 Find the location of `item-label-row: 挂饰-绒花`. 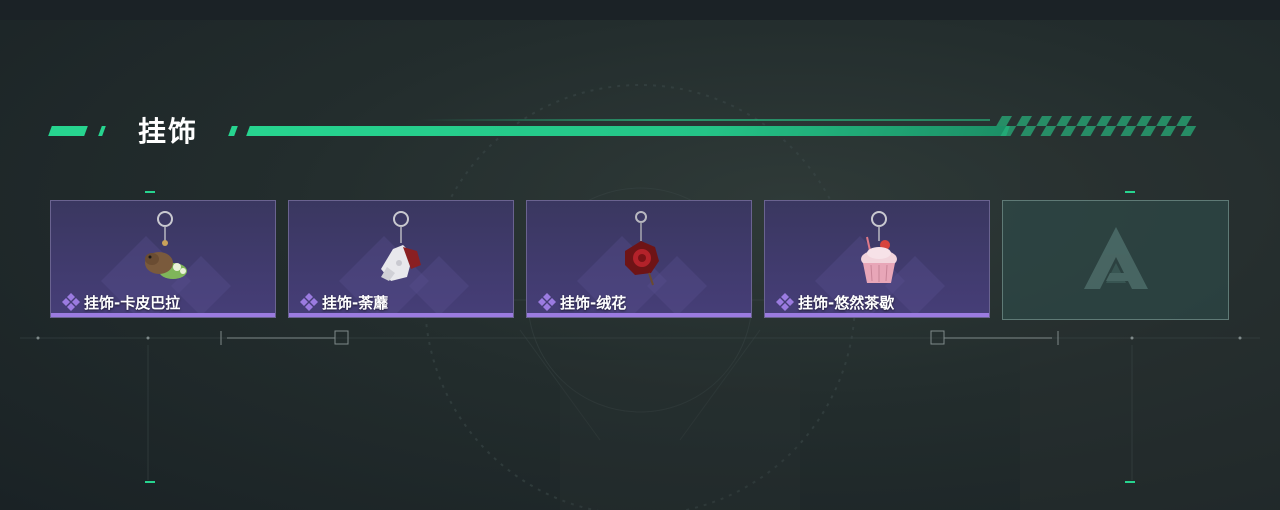

item-label-row: 挂饰-绒花 is located at coordinates (581, 302).